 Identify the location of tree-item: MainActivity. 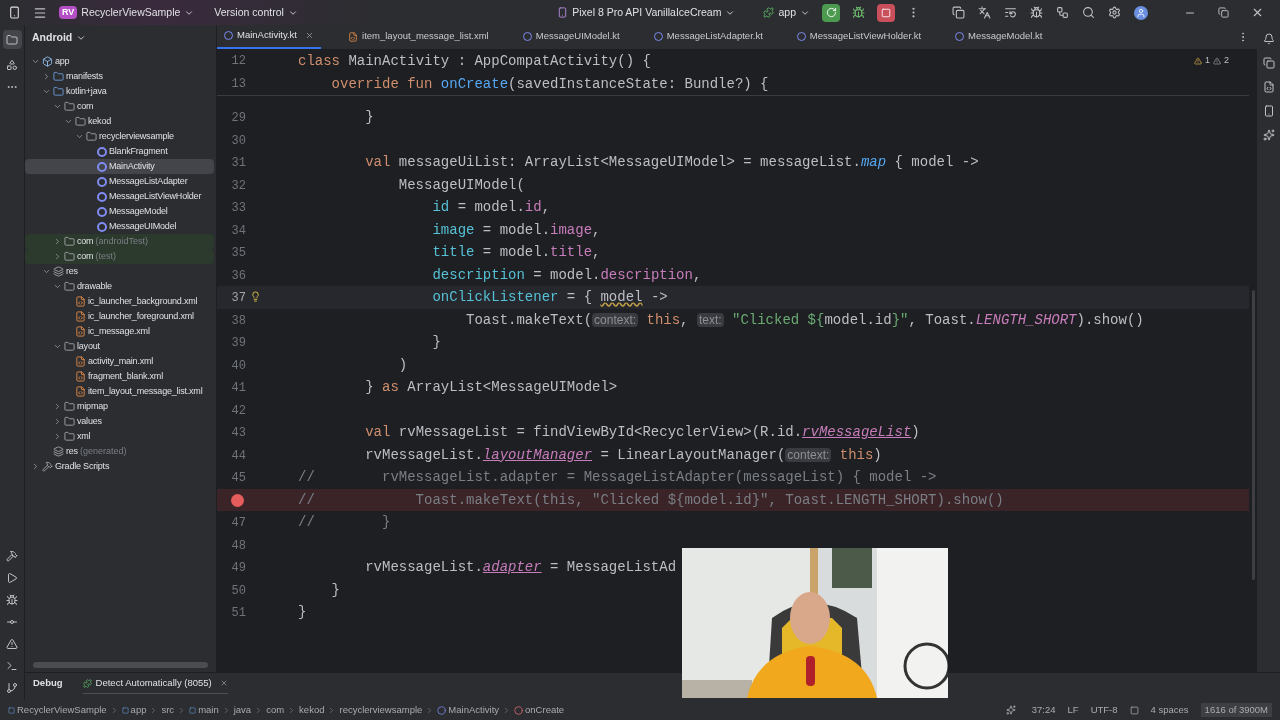
(119, 166).